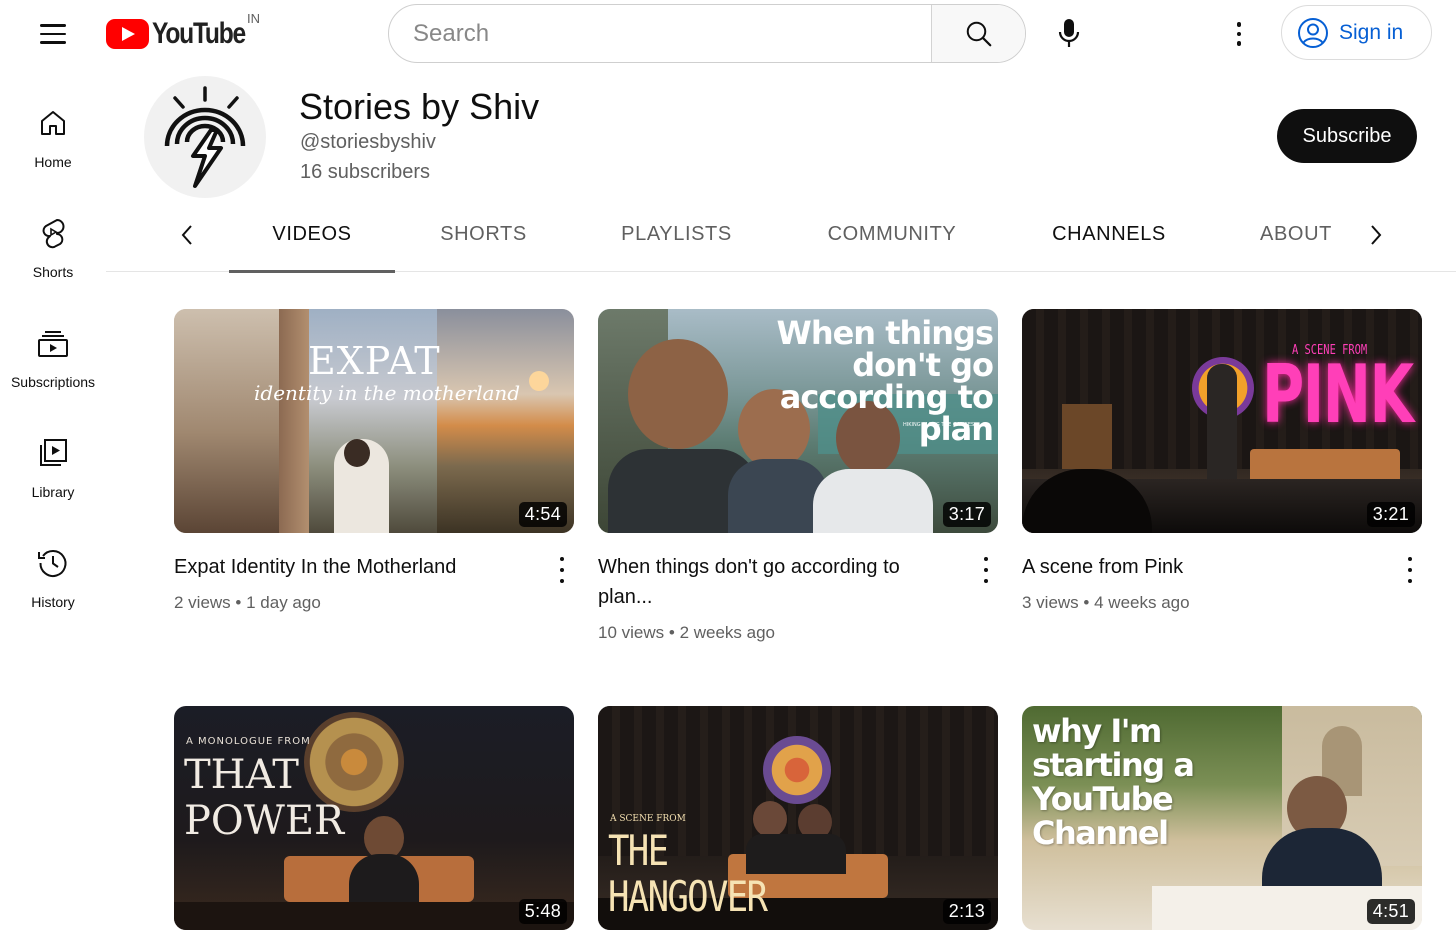  I want to click on sidebar-item-library: Library, so click(53, 475).